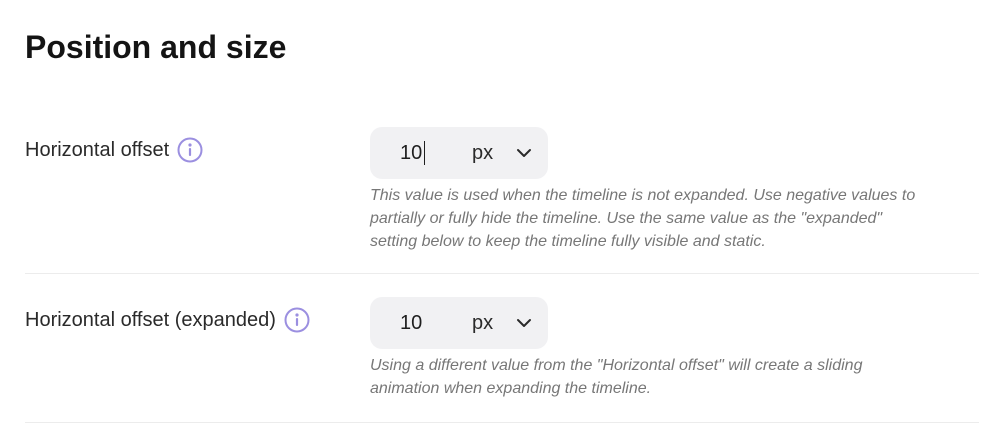 The width and height of the screenshot is (999, 428). I want to click on offset-control: px, so click(459, 153).